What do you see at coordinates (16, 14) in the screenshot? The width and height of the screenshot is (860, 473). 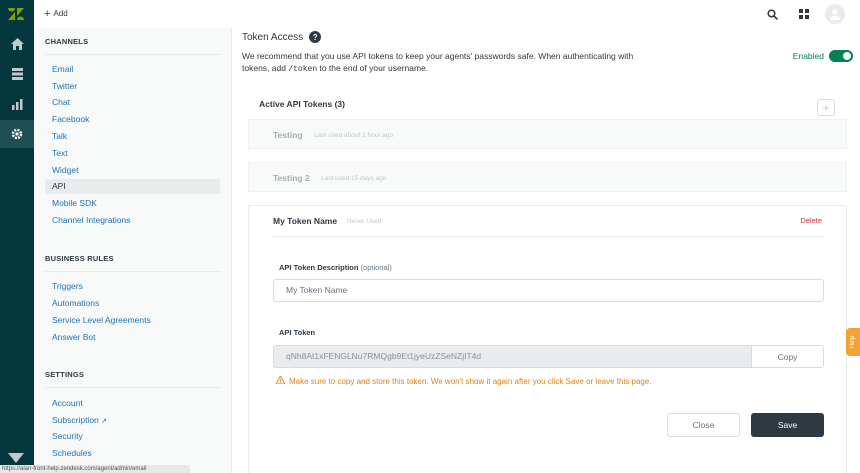 I see `zendesk-logo` at bounding box center [16, 14].